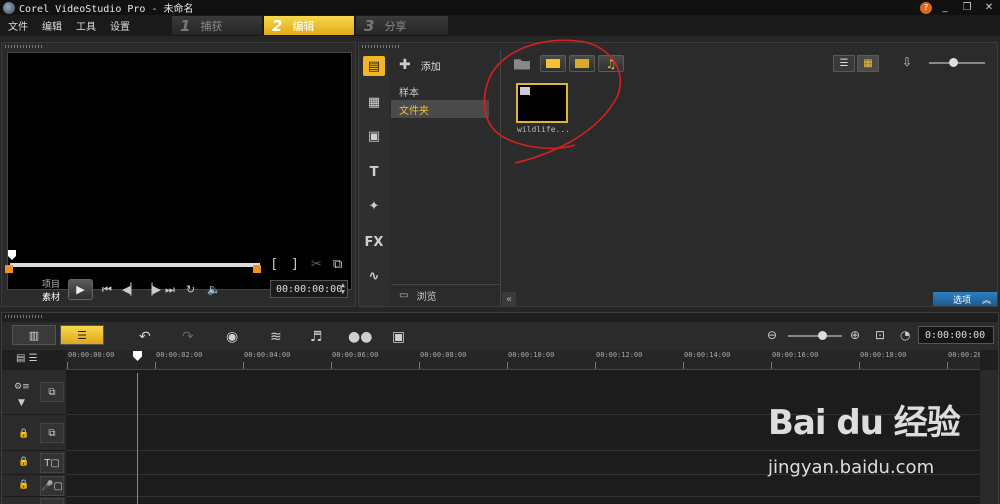 The width and height of the screenshot is (1000, 504). I want to click on video-filter-icon, so click(553, 63).